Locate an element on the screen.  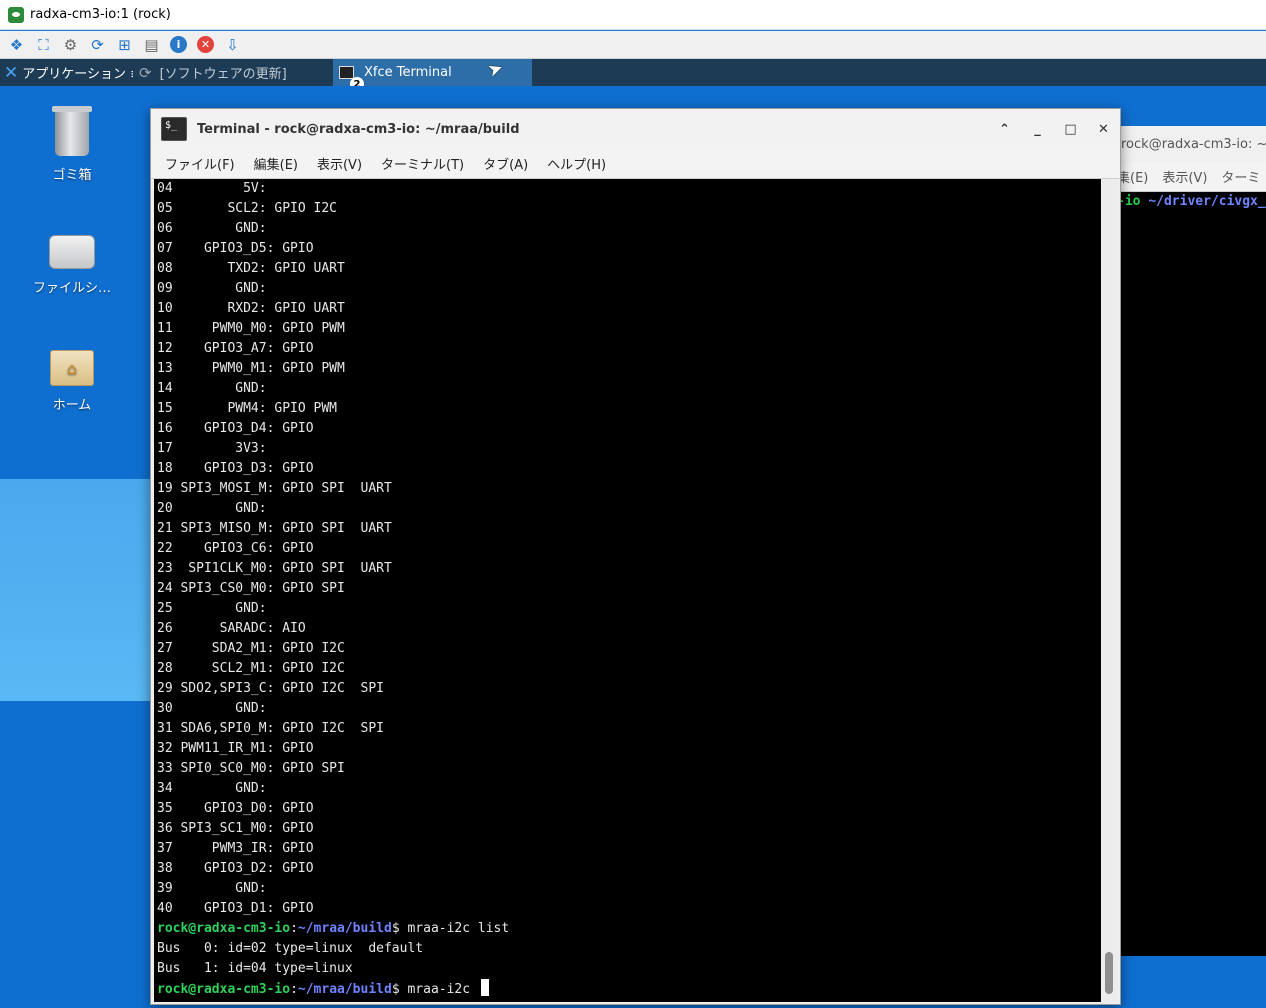
pin-line: 15 PWM4: GPIO PWM is located at coordinates (247, 408).